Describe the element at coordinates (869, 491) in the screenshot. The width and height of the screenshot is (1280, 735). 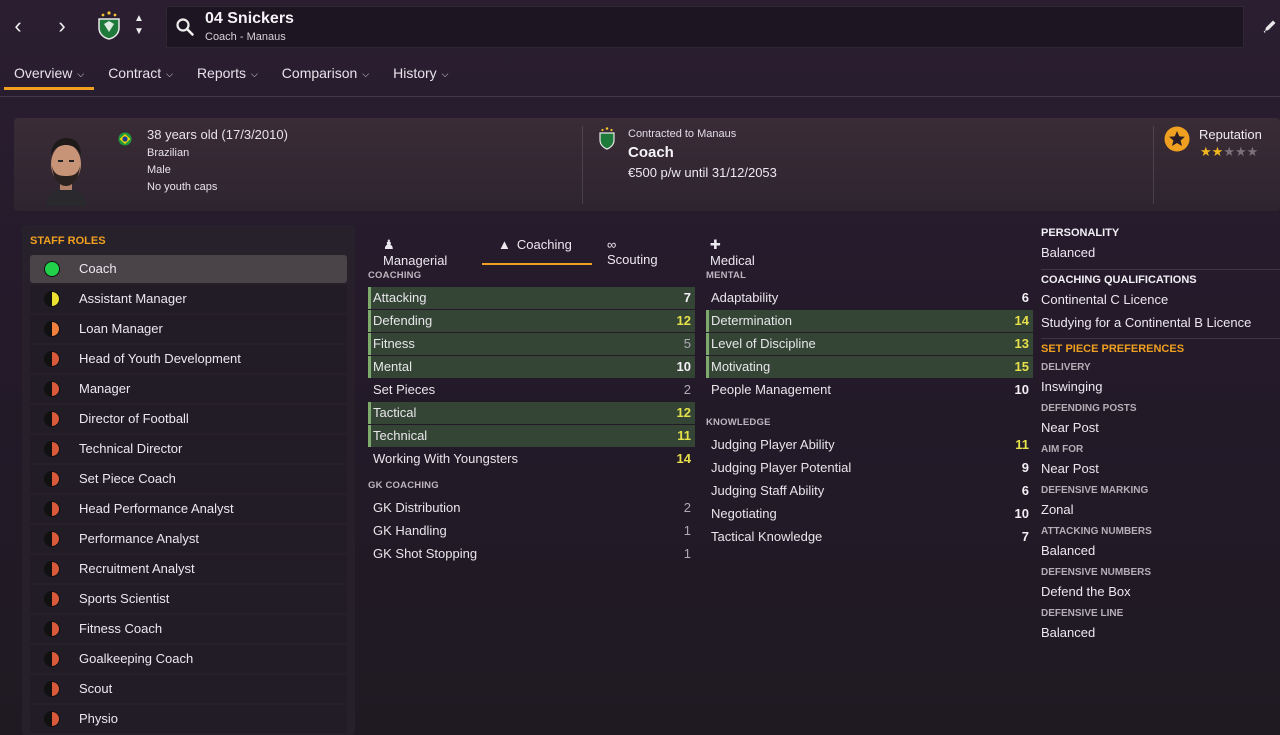
I see `attribute-row: Judging Staff Ability 6` at that location.